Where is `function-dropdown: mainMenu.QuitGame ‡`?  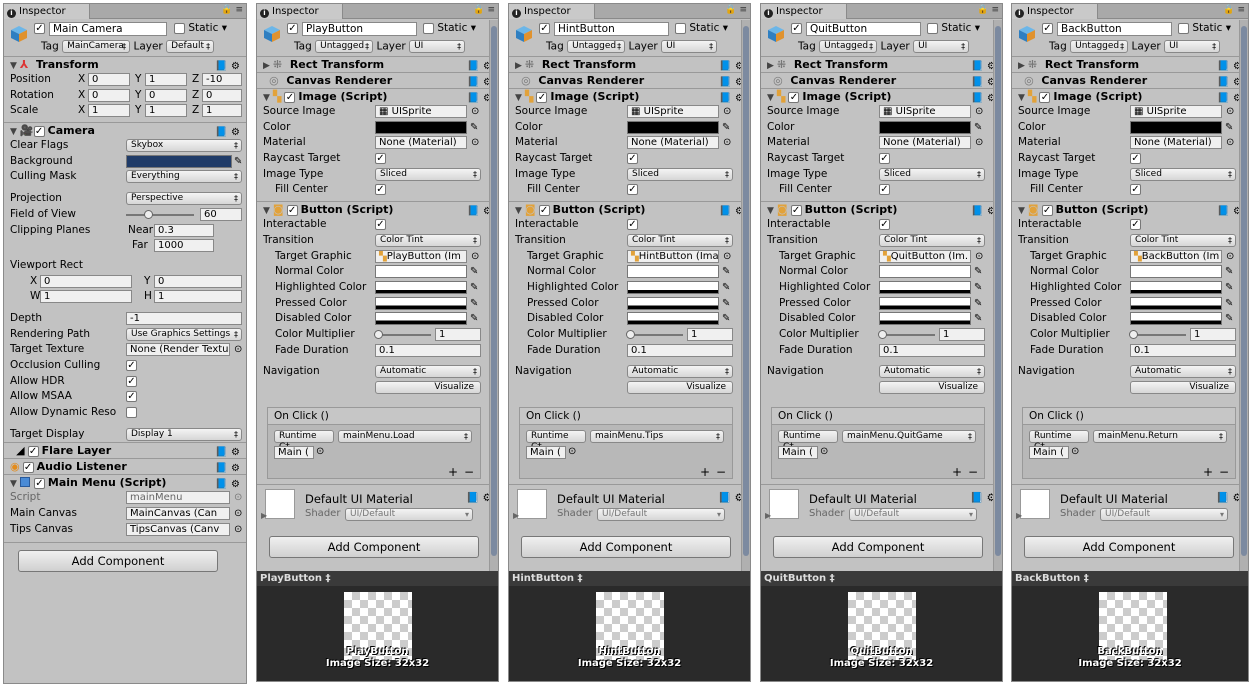 function-dropdown: mainMenu.QuitGame ‡ is located at coordinates (909, 436).